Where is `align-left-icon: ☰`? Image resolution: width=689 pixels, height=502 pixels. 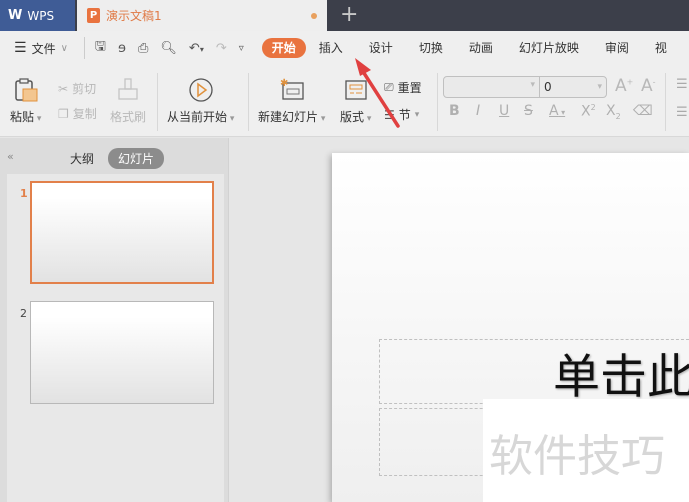 align-left-icon: ☰ is located at coordinates (682, 112).